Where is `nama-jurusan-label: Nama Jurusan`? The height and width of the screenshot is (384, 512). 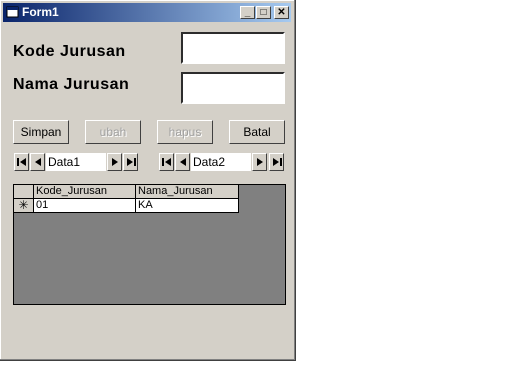 nama-jurusan-label: Nama Jurusan is located at coordinates (71, 84).